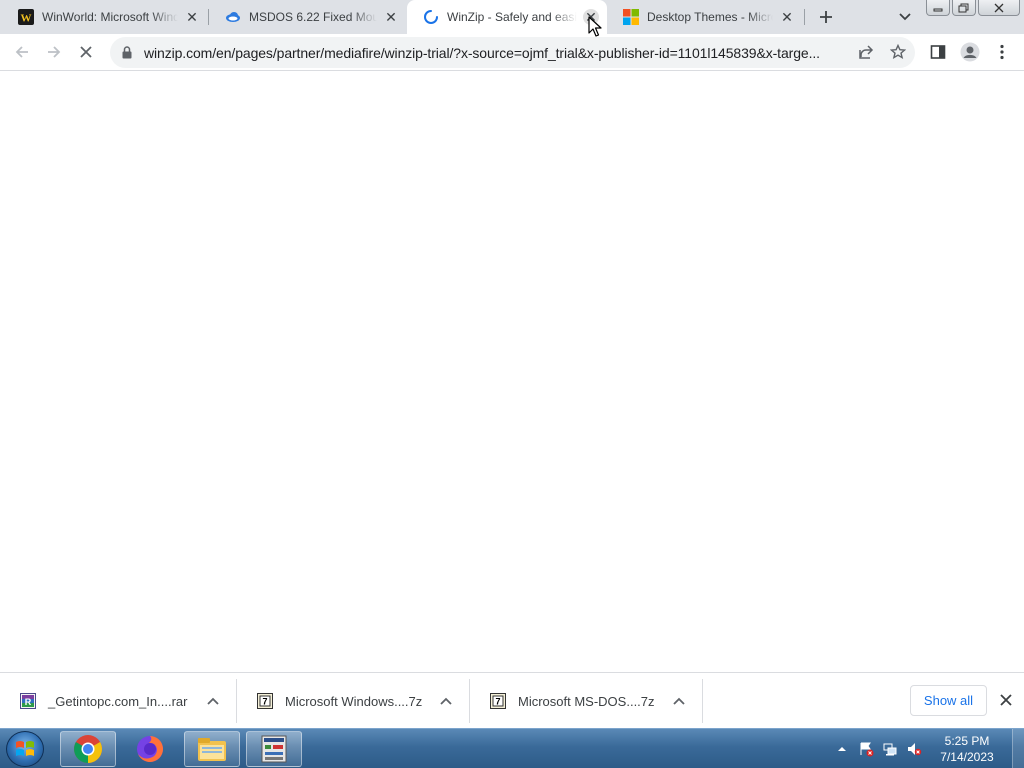 The image size is (1024, 768). What do you see at coordinates (866, 749) in the screenshot?
I see `action-center-icon` at bounding box center [866, 749].